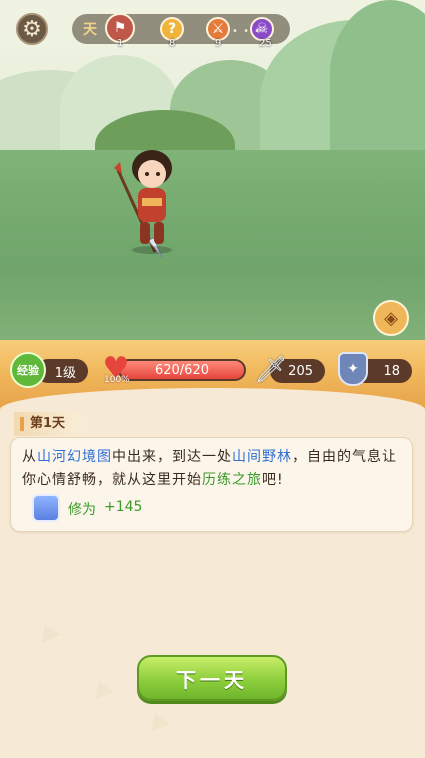  What do you see at coordinates (143, 204) in the screenshot?
I see `hero-character` at bounding box center [143, 204].